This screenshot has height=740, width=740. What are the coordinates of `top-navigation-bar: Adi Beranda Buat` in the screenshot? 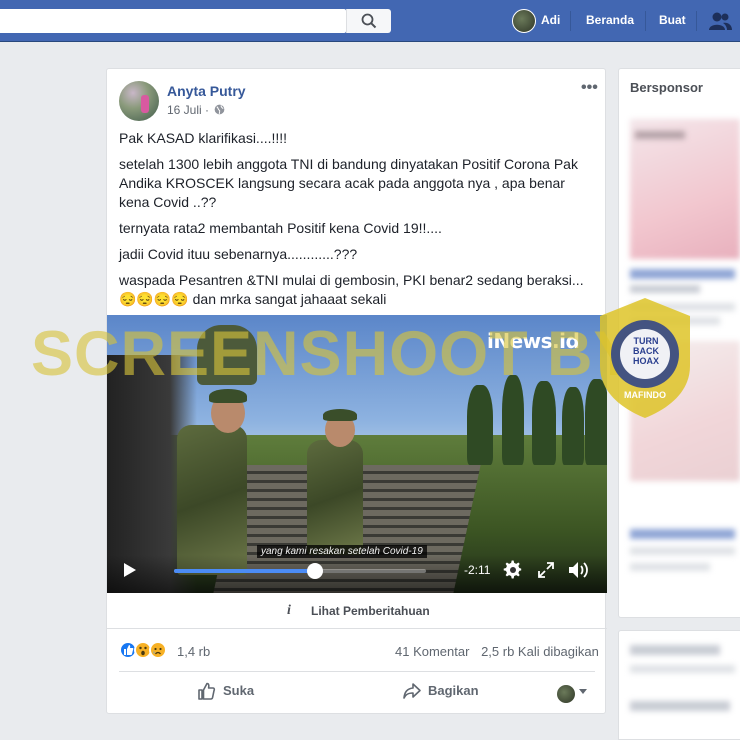 It's located at (370, 21).